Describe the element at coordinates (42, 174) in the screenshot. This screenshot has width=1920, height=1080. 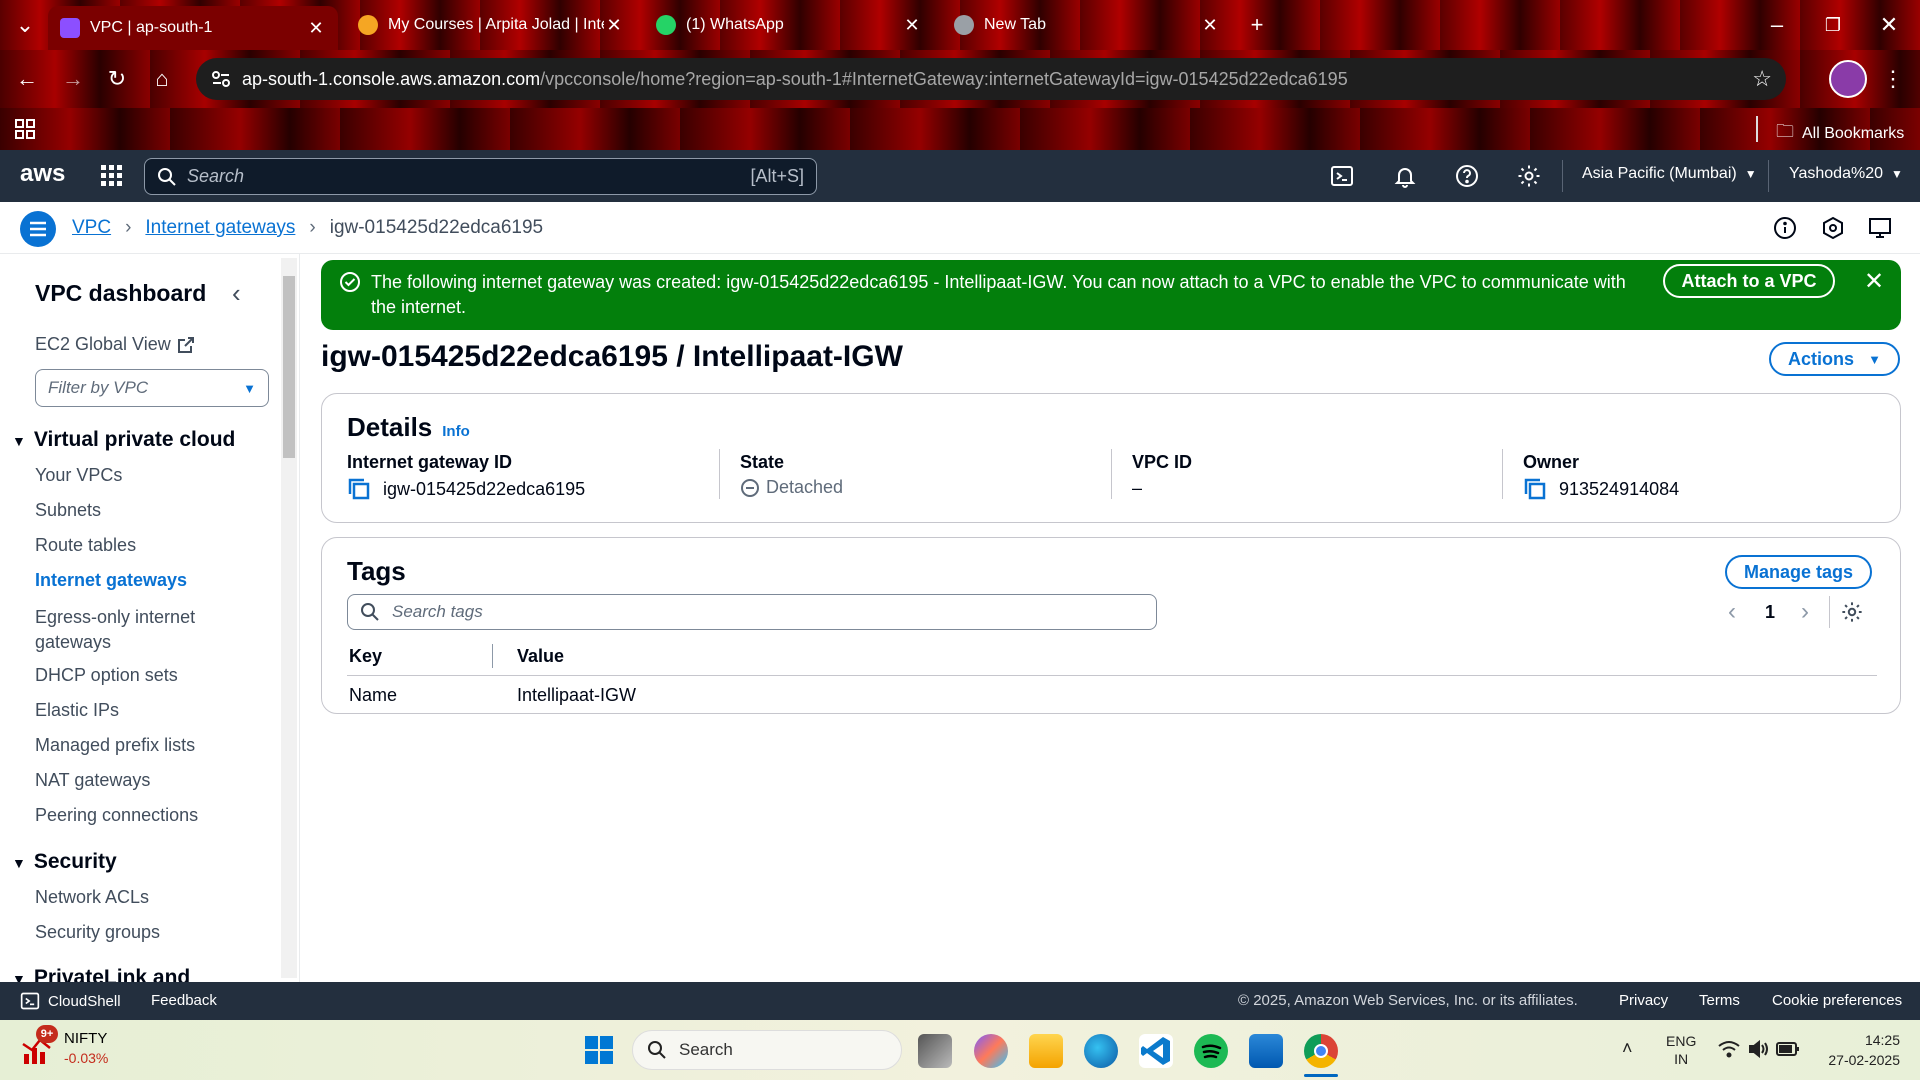
I see `aws-logo: aws` at that location.